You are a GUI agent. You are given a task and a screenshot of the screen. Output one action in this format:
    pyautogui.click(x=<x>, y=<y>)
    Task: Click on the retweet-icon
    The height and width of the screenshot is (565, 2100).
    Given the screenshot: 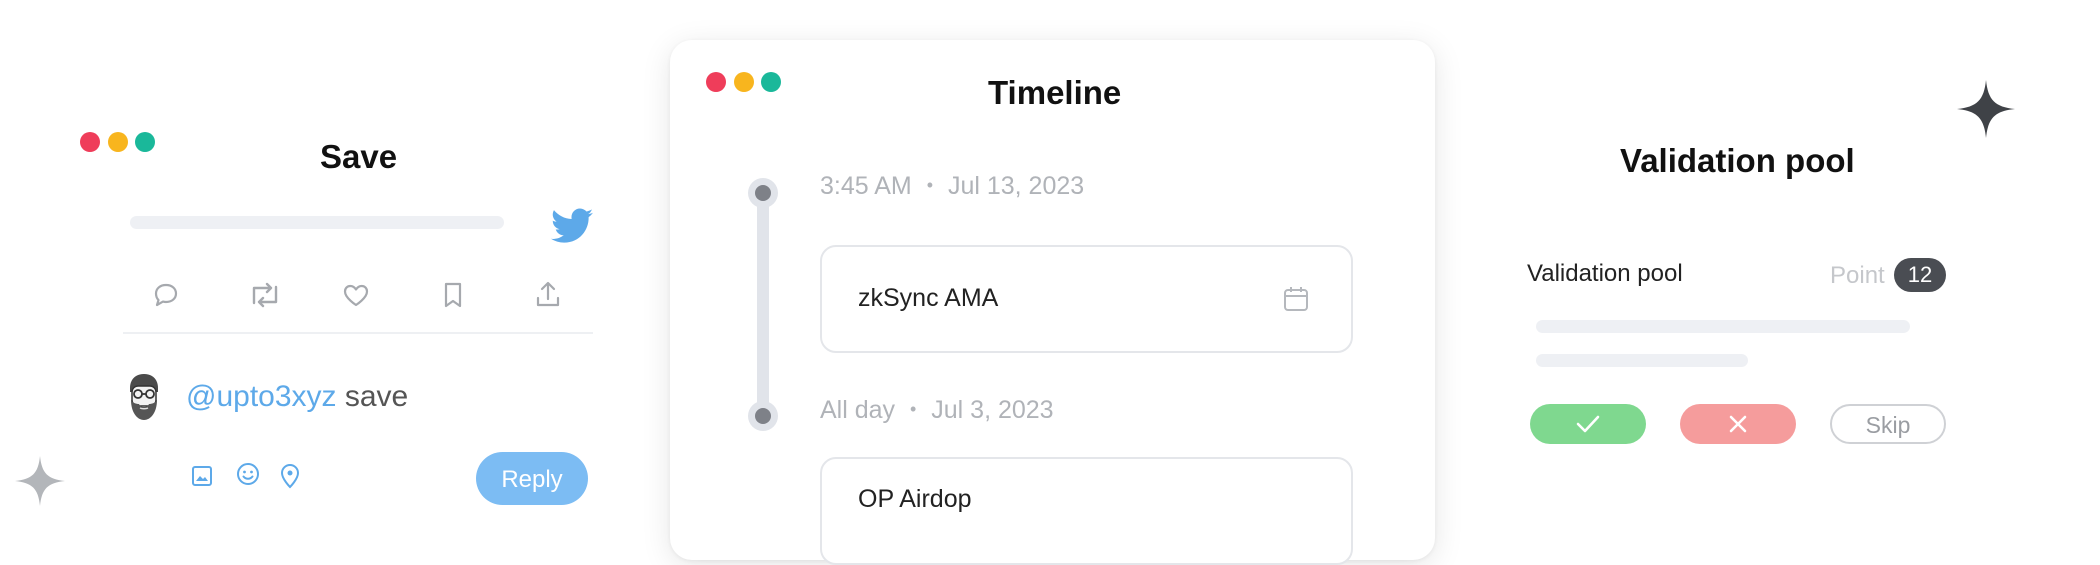 What is the action you would take?
    pyautogui.click(x=265, y=295)
    